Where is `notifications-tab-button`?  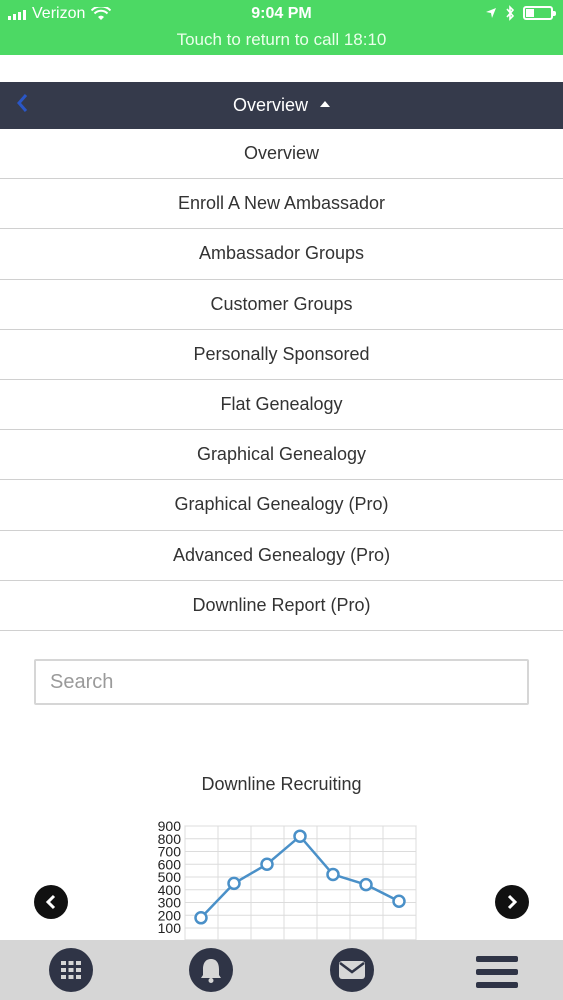 notifications-tab-button is located at coordinates (211, 970).